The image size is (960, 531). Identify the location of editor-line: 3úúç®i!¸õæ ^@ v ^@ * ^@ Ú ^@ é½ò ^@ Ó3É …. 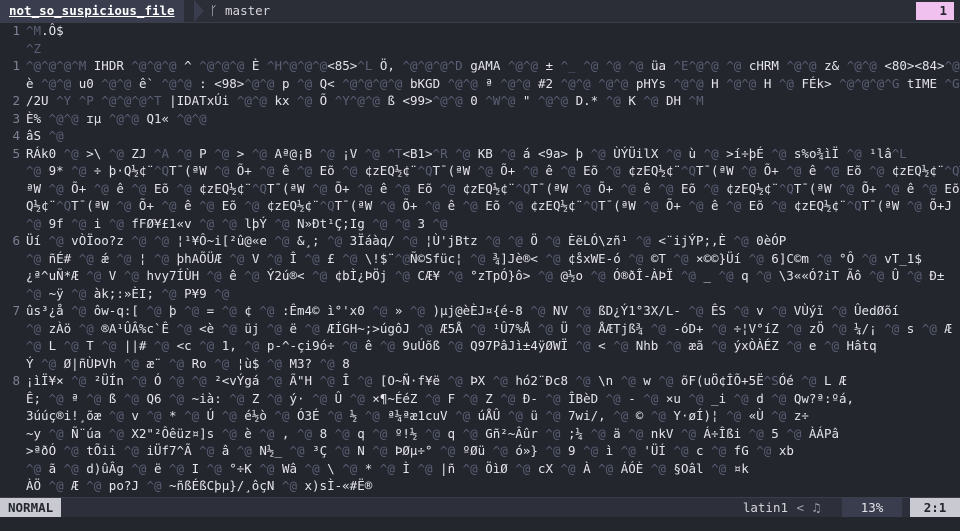
(480, 416).